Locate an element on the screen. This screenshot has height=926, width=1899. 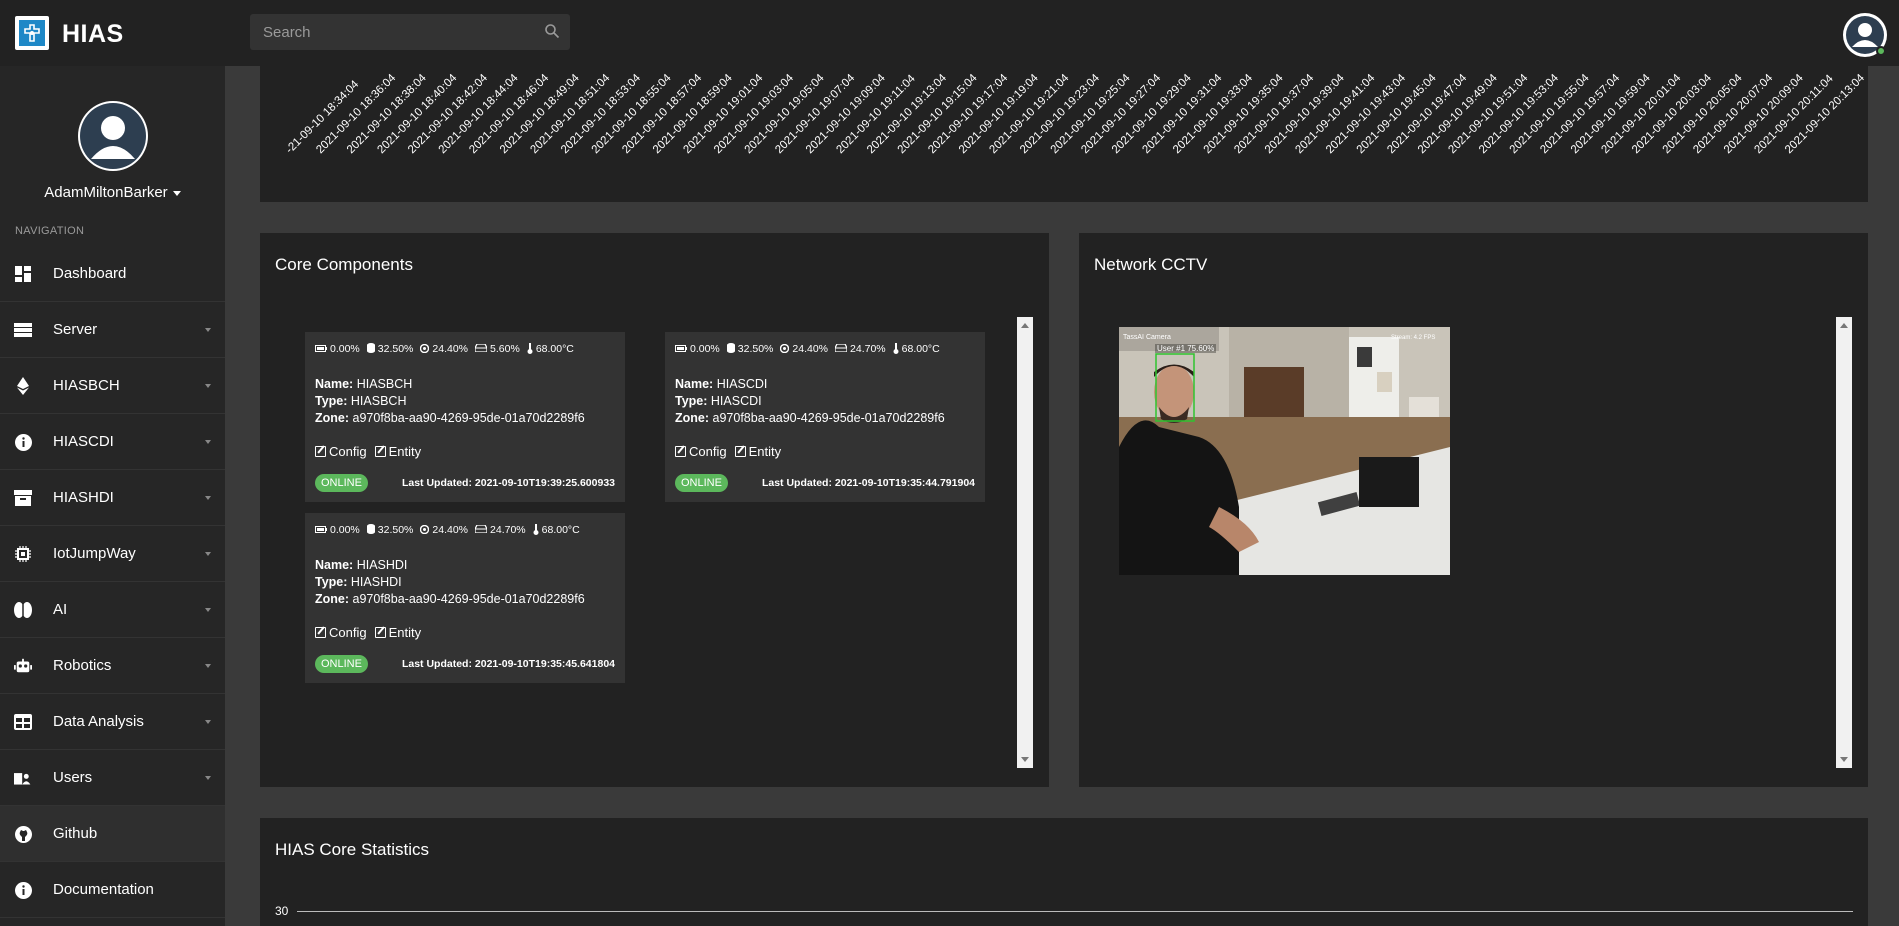
gauge-icon is located at coordinates (785, 349).